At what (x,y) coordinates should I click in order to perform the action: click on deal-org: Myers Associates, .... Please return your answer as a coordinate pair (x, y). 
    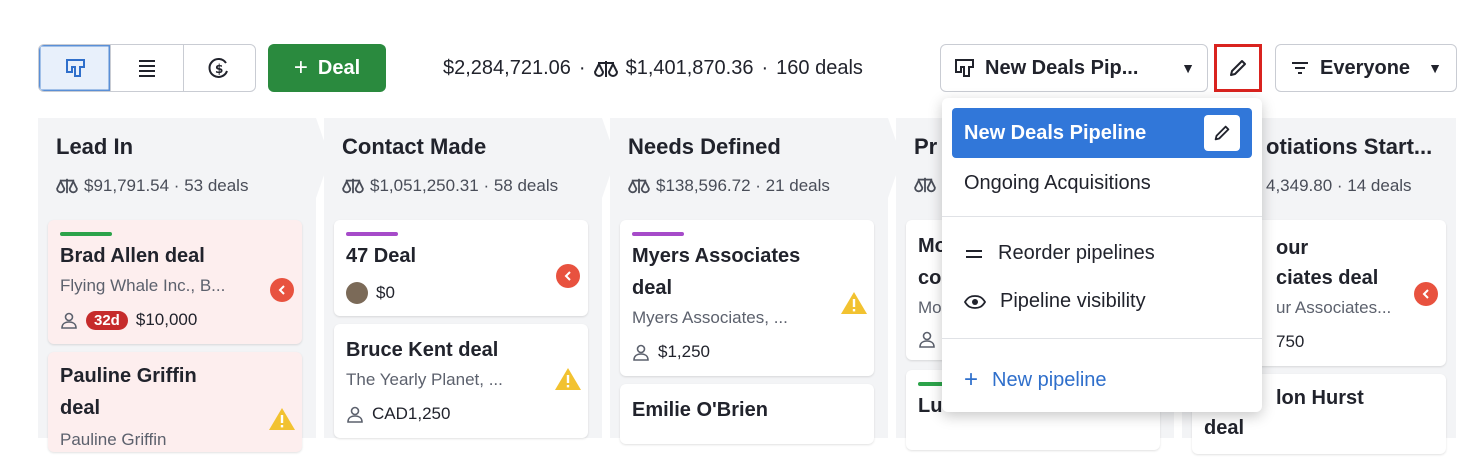
    Looking at the image, I should click on (710, 317).